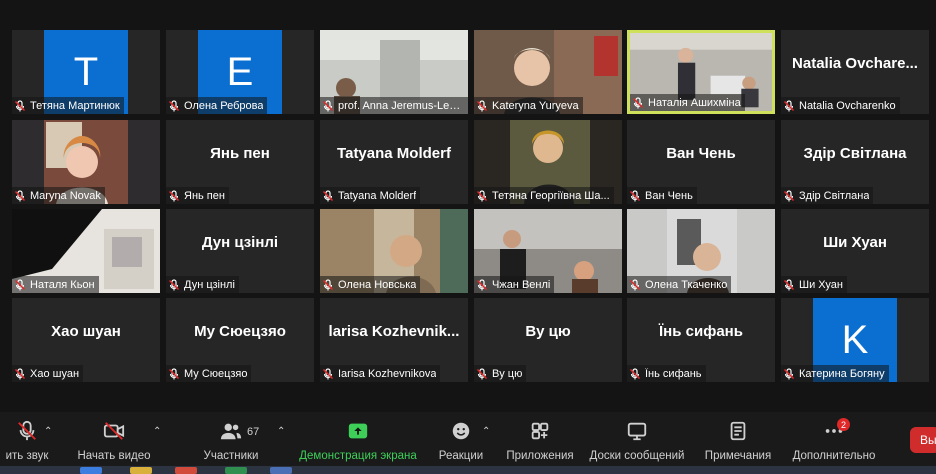 This screenshot has height=474, width=936. What do you see at coordinates (461, 444) in the screenshot?
I see `reactions-button: Реакции` at bounding box center [461, 444].